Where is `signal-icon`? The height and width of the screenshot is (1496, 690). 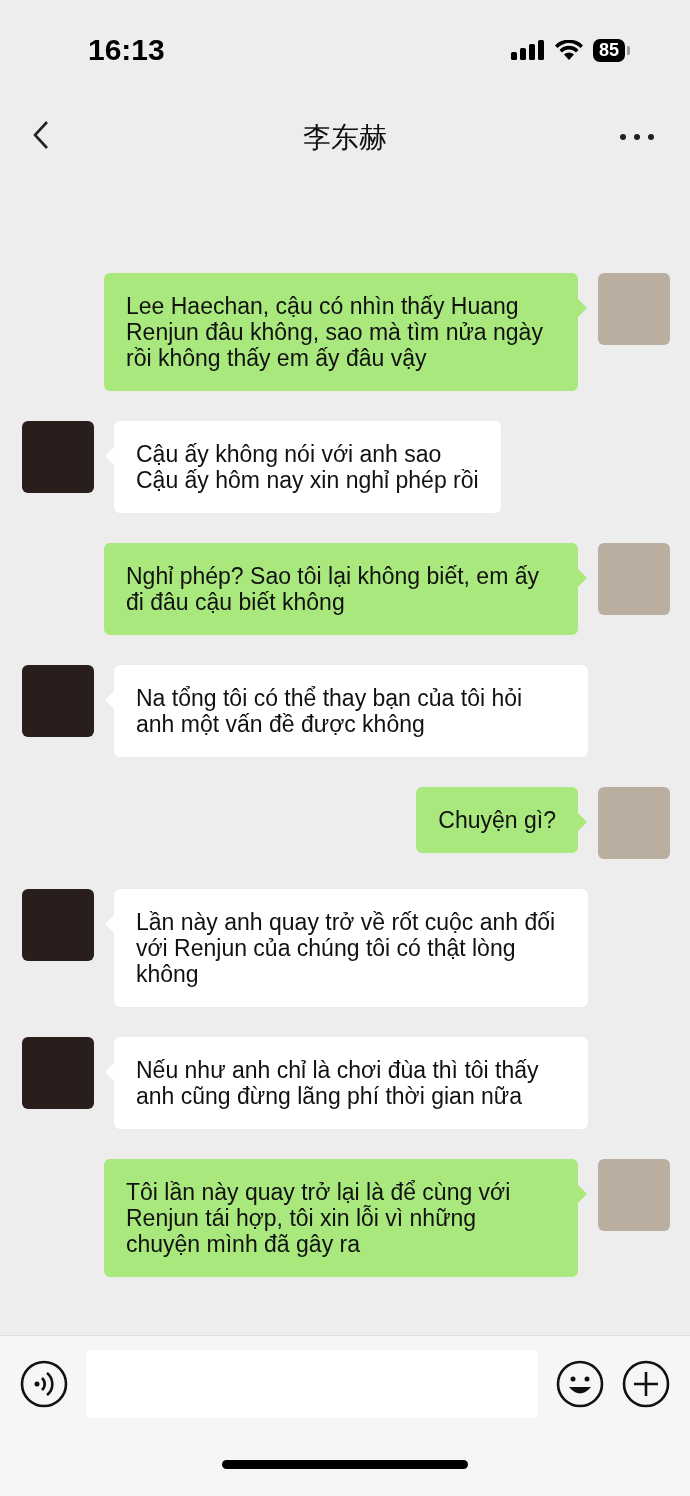 signal-icon is located at coordinates (527, 50).